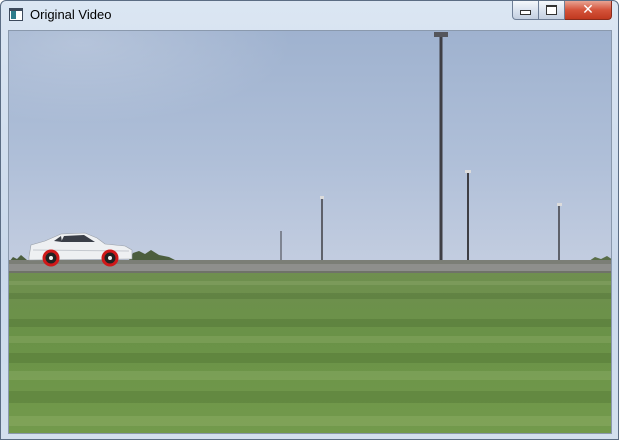 This screenshot has width=619, height=440. I want to click on close-icon: ✕, so click(588, 10).